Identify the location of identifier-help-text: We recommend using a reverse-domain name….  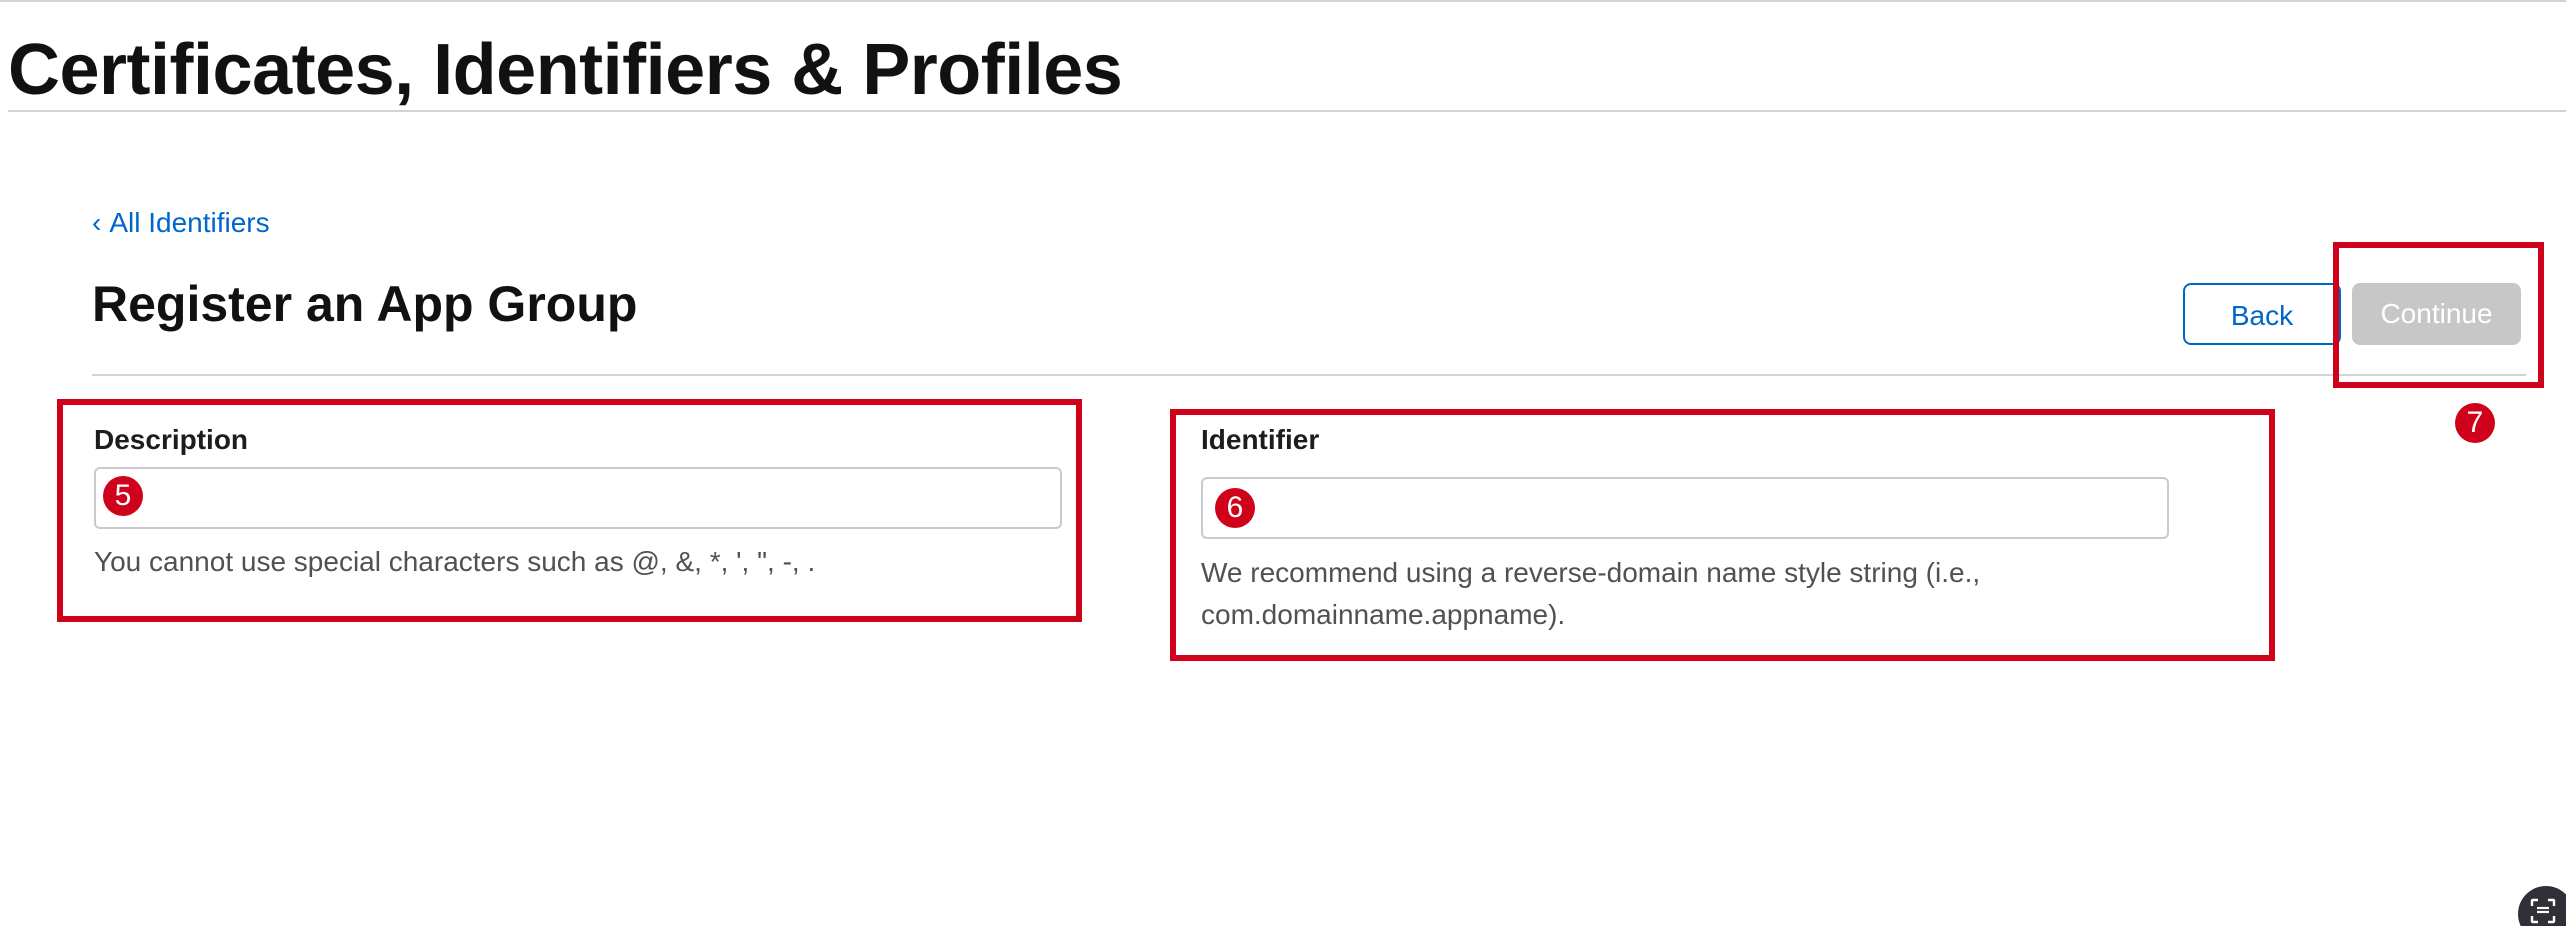
(1591, 593).